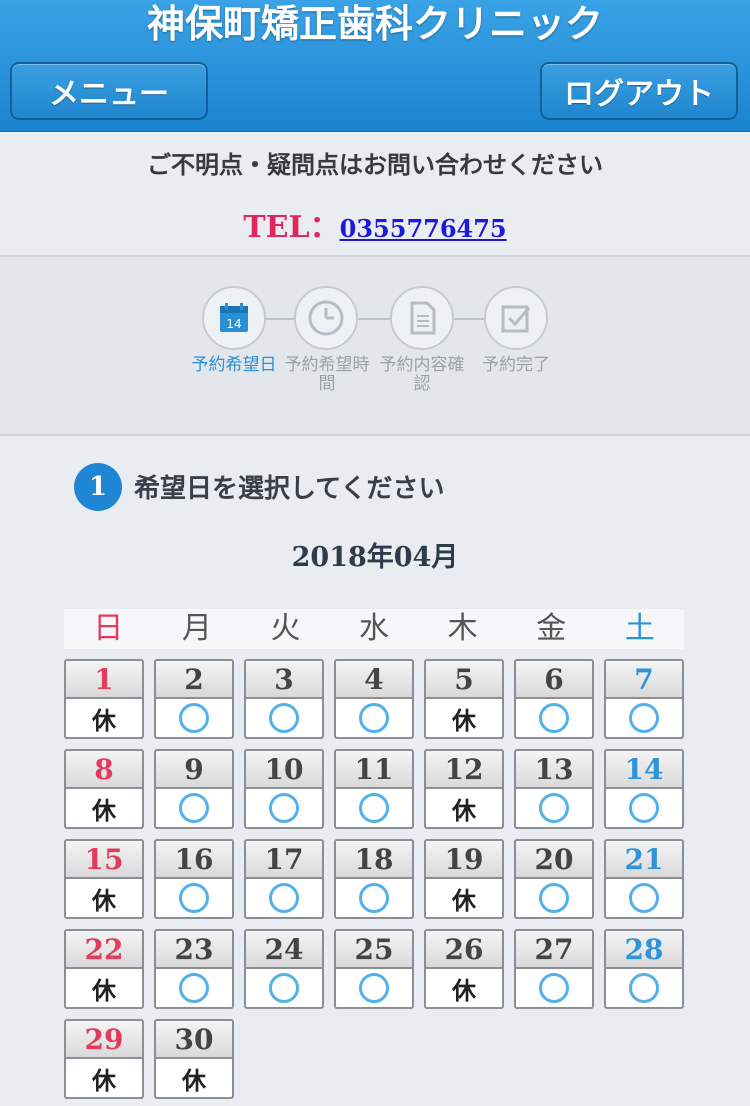 The width and height of the screenshot is (750, 1106). What do you see at coordinates (423, 228) in the screenshot?
I see `tel-link: 0355776475` at bounding box center [423, 228].